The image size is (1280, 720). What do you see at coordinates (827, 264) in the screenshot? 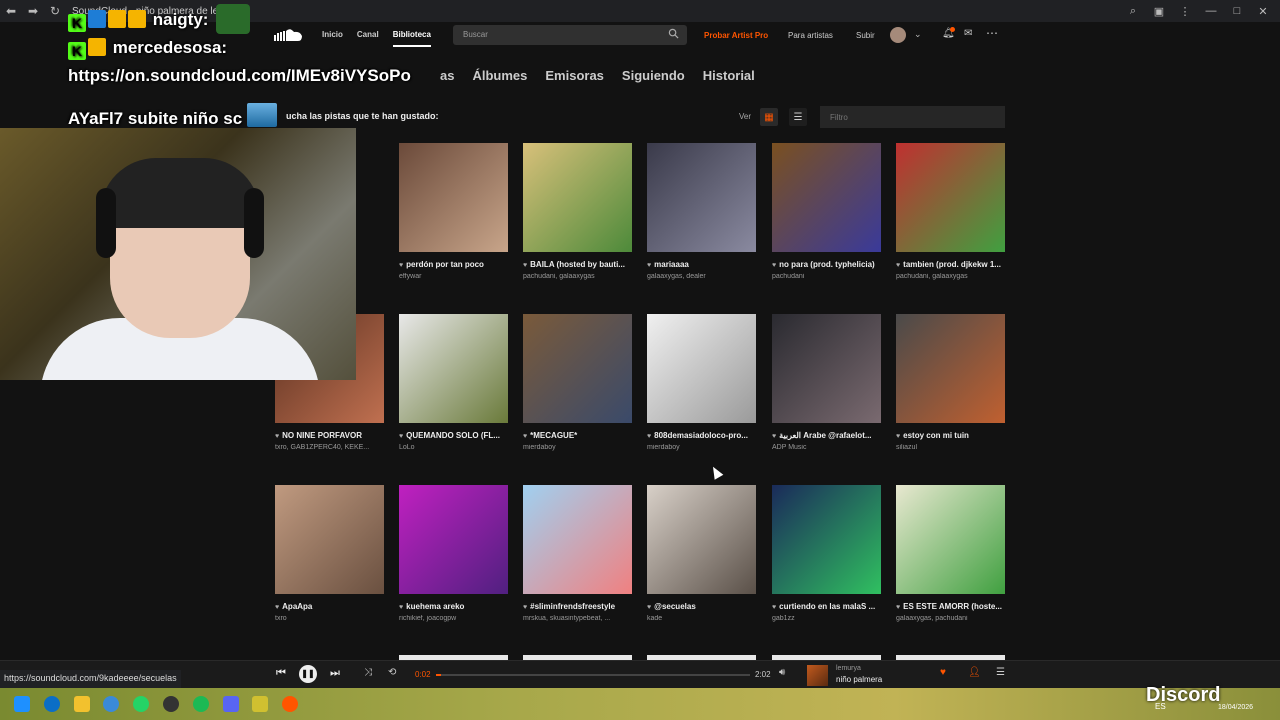
I see `track-title-text: no para (prod. typhelicia)` at bounding box center [827, 264].